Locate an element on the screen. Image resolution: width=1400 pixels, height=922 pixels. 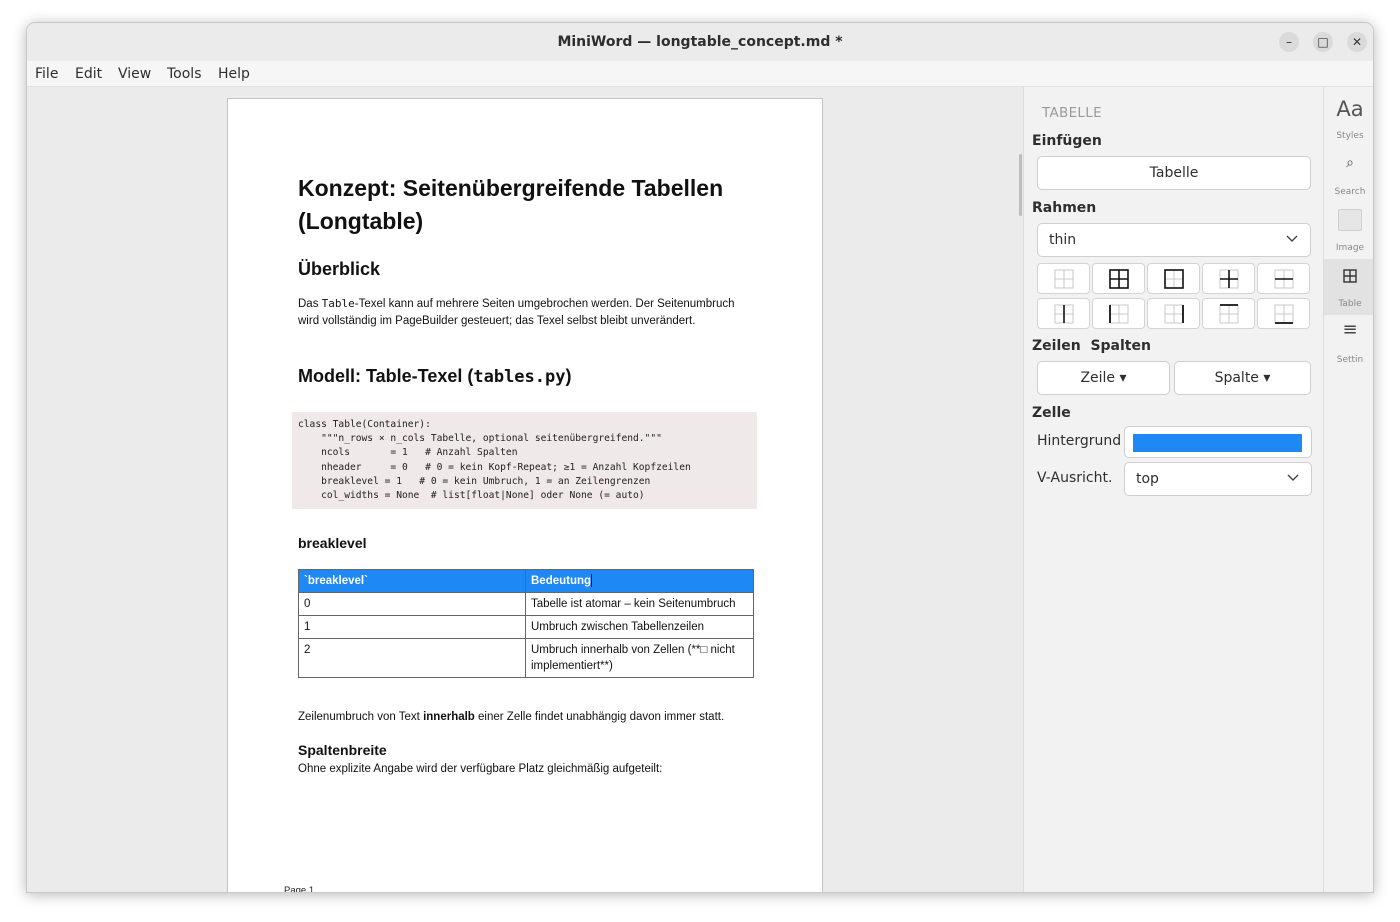
border-all-icon is located at coordinates (1119, 279).